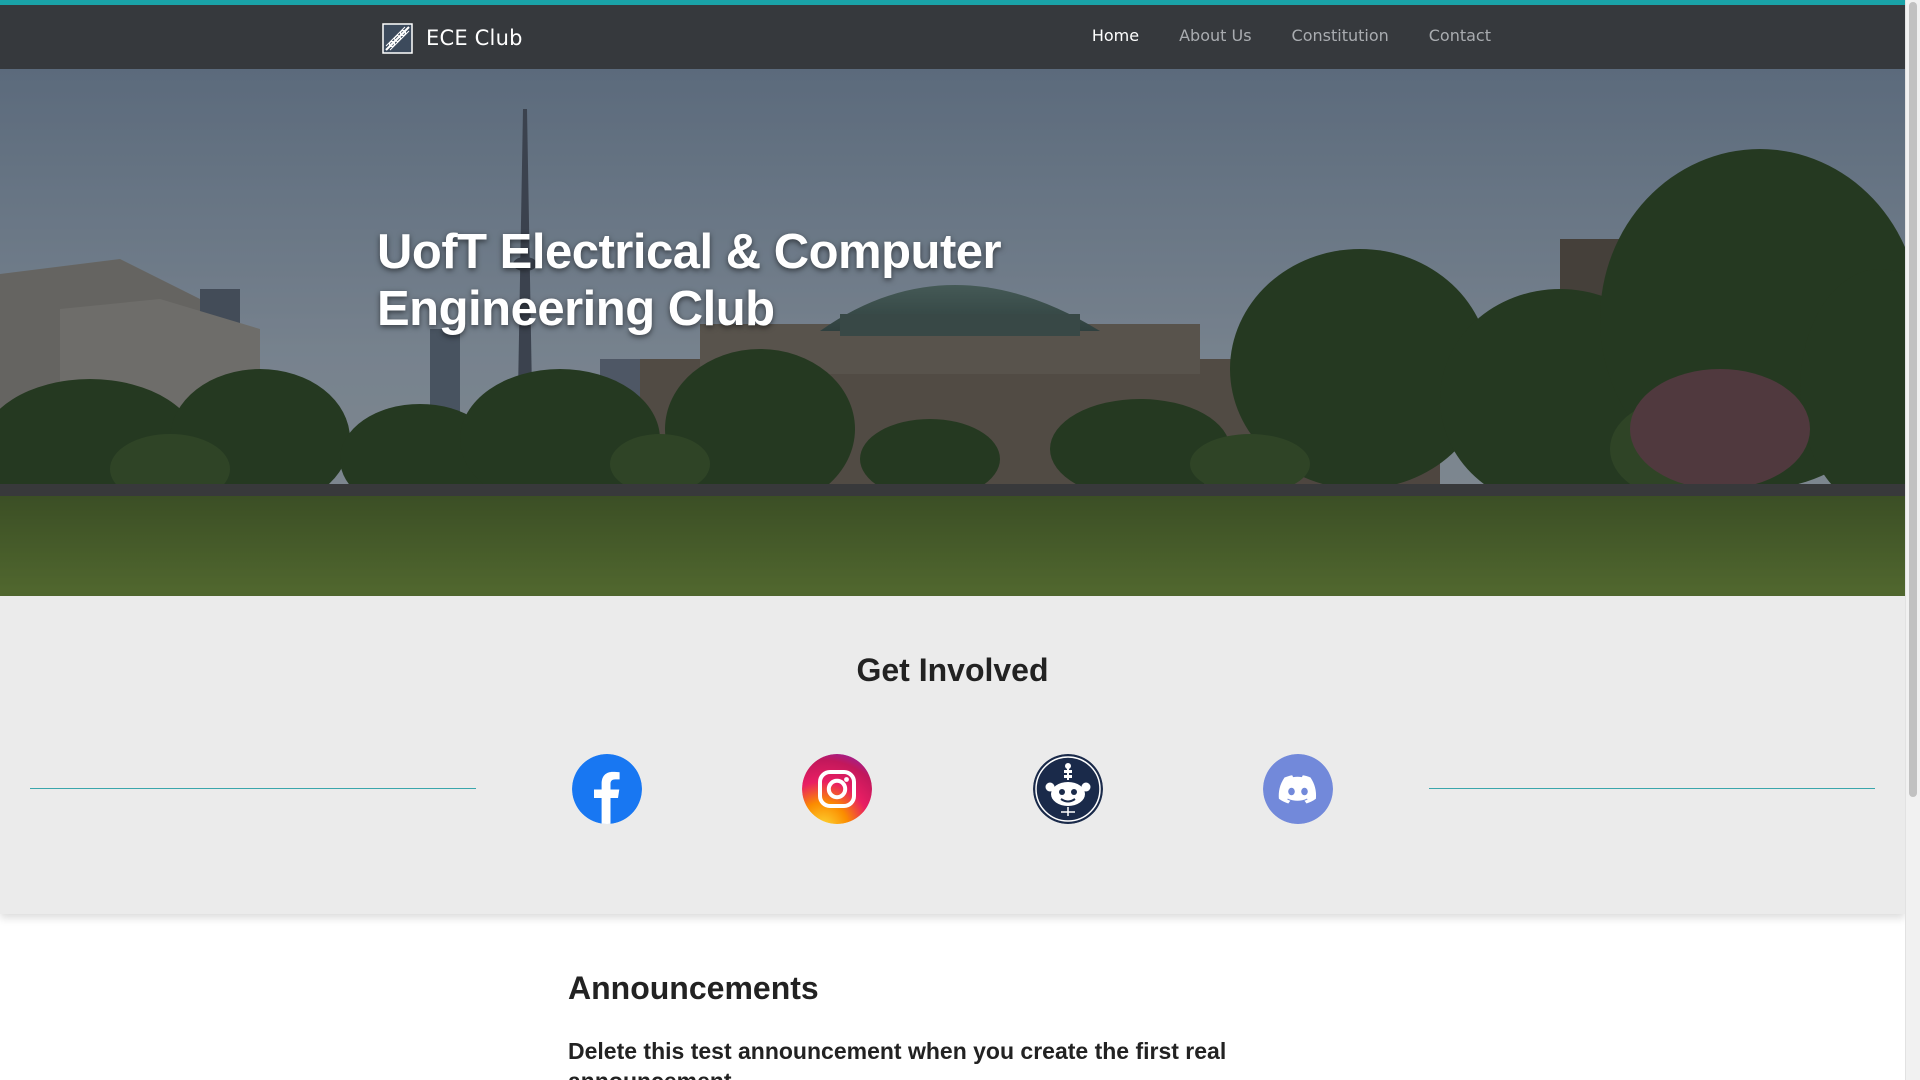  Describe the element at coordinates (1115, 35) in the screenshot. I see `nav-link-home: Home` at that location.